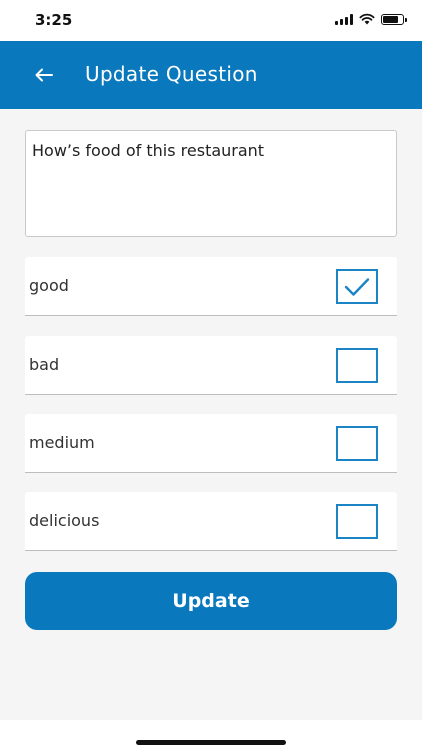 The height and width of the screenshot is (750, 422). What do you see at coordinates (211, 20) in the screenshot?
I see `status-bar: 3:25` at bounding box center [211, 20].